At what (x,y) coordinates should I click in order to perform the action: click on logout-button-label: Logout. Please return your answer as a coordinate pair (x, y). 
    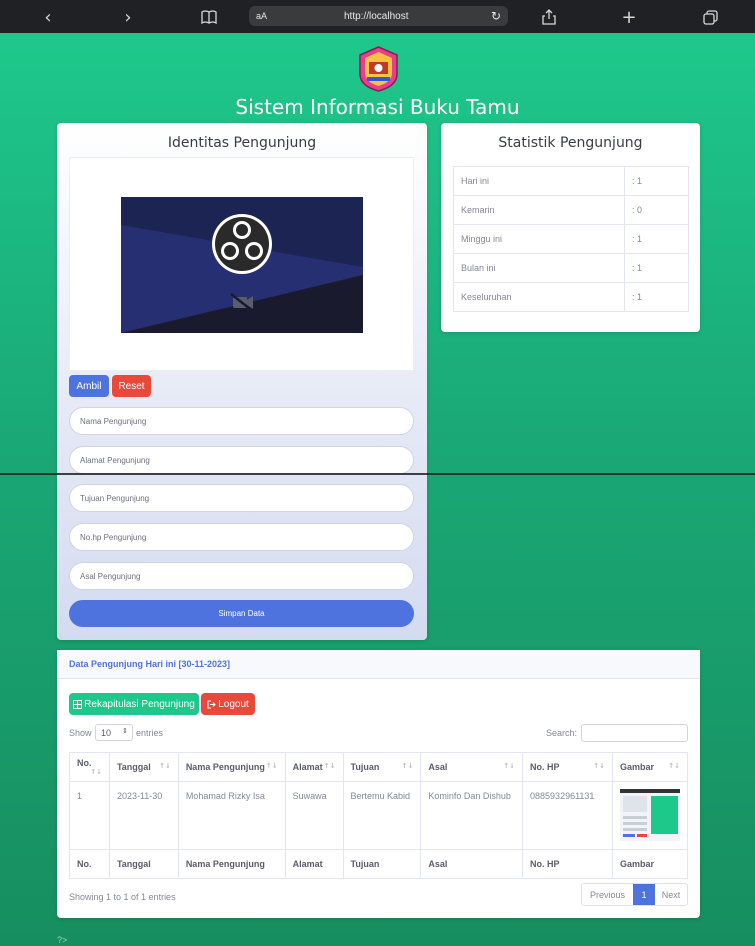
    Looking at the image, I should click on (233, 704).